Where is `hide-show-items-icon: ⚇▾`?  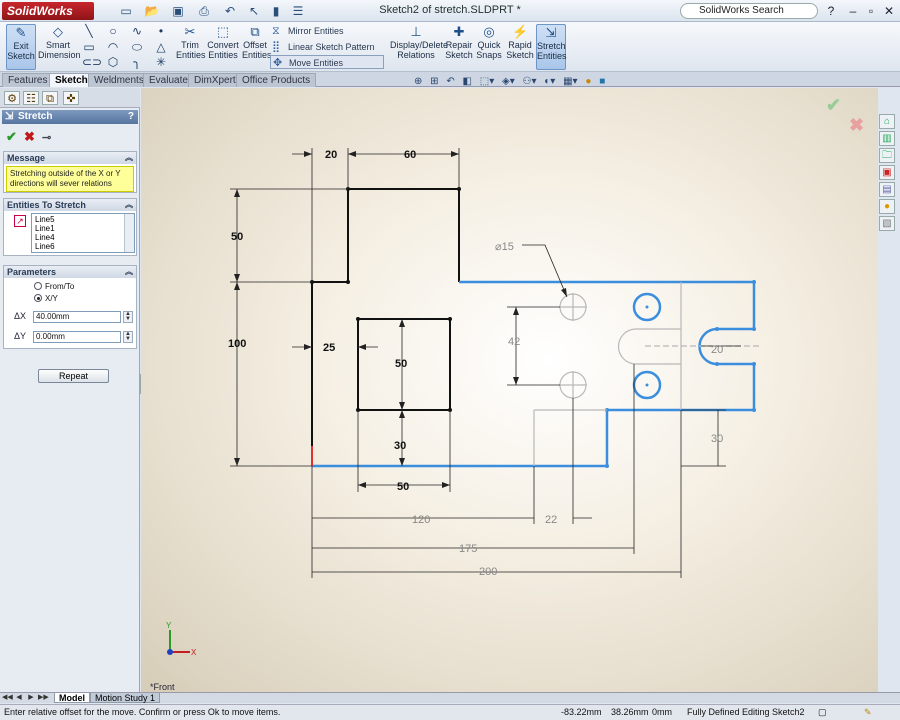
hide-show-items-icon: ⚇▾ is located at coordinates (530, 81).